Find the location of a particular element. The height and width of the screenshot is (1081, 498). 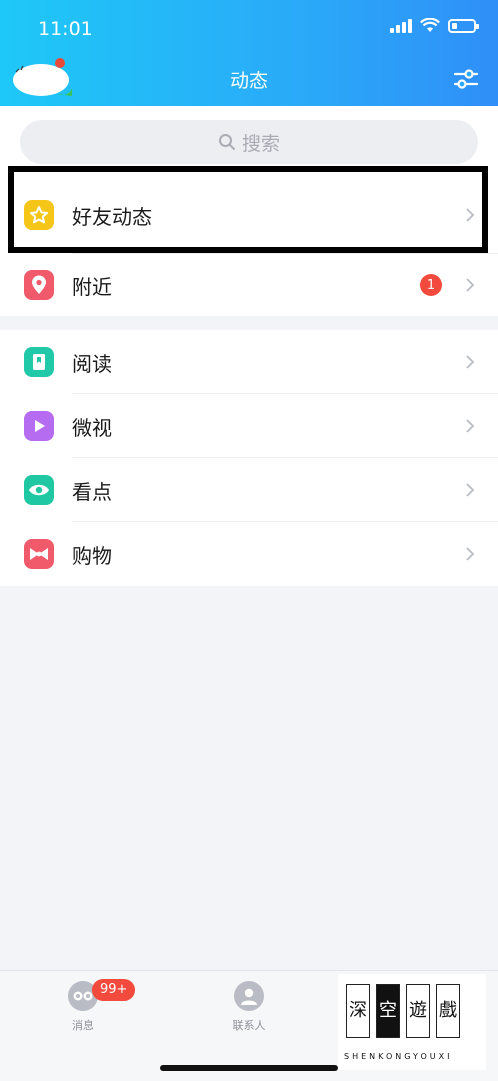

menu-item-label: 附近 is located at coordinates (92, 286).